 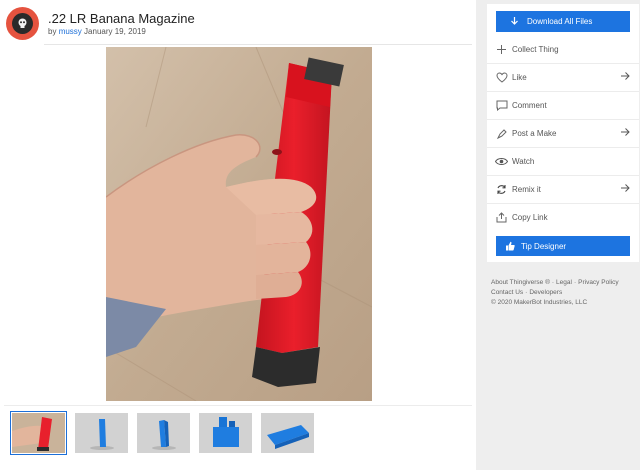 What do you see at coordinates (560, 21) in the screenshot?
I see `download-label: Download All Files` at bounding box center [560, 21].